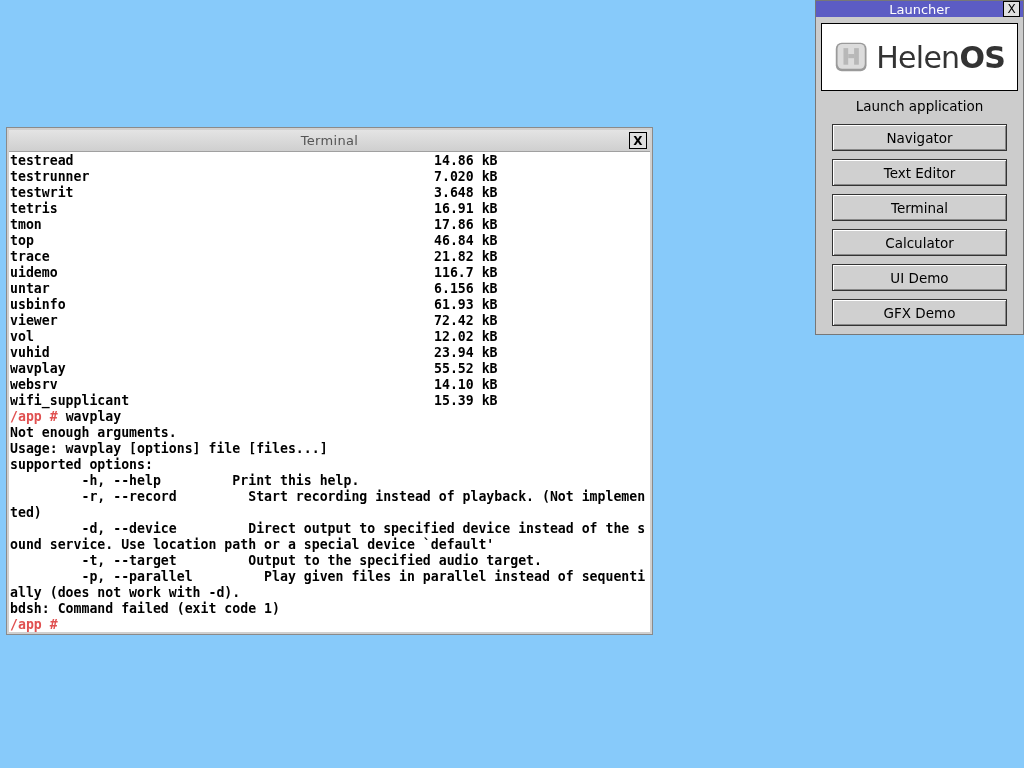 The width and height of the screenshot is (1024, 768). Describe the element at coordinates (34, 385) in the screenshot. I see `file-name: websrv` at that location.